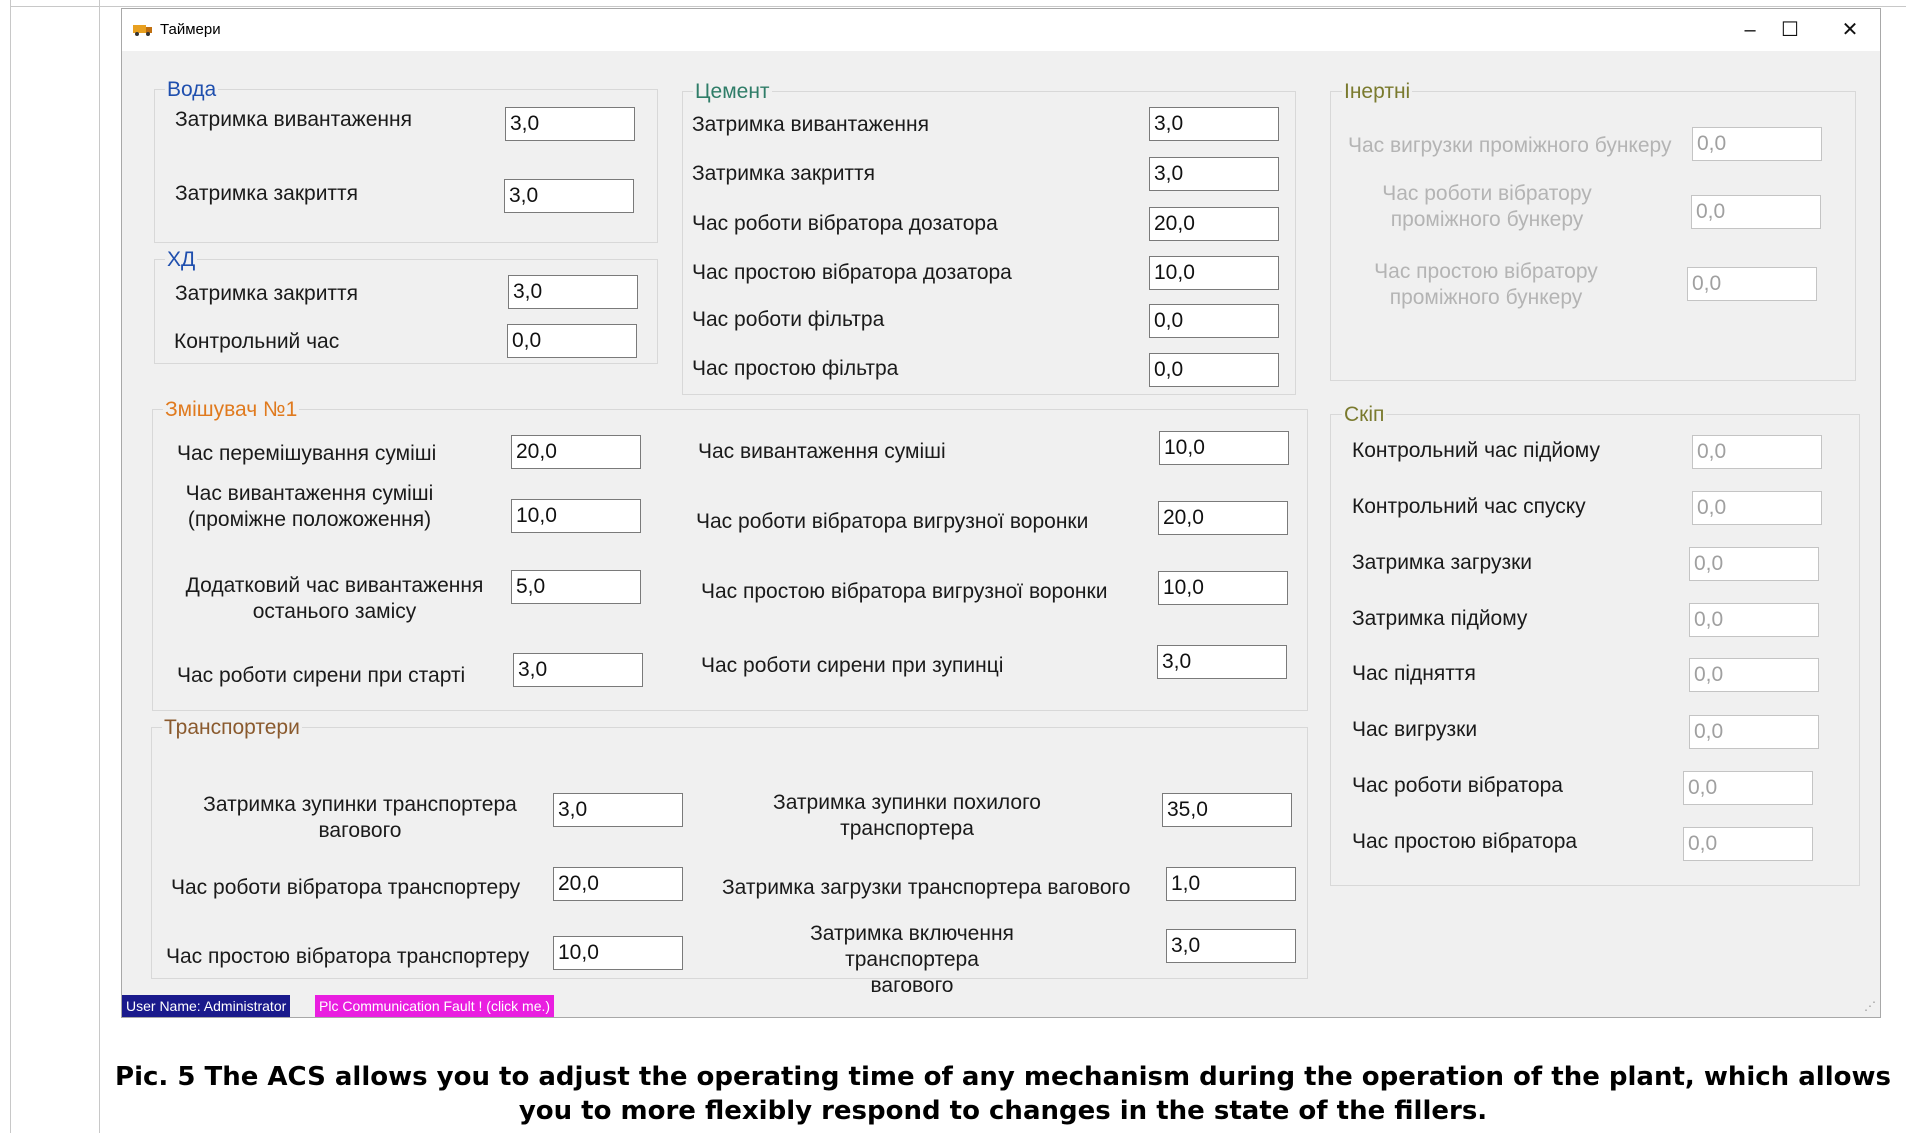 The height and width of the screenshot is (1133, 1906). I want to click on conveyor-weigh-stop-label: Затримка зупинки транспортера вагового, so click(360, 818).